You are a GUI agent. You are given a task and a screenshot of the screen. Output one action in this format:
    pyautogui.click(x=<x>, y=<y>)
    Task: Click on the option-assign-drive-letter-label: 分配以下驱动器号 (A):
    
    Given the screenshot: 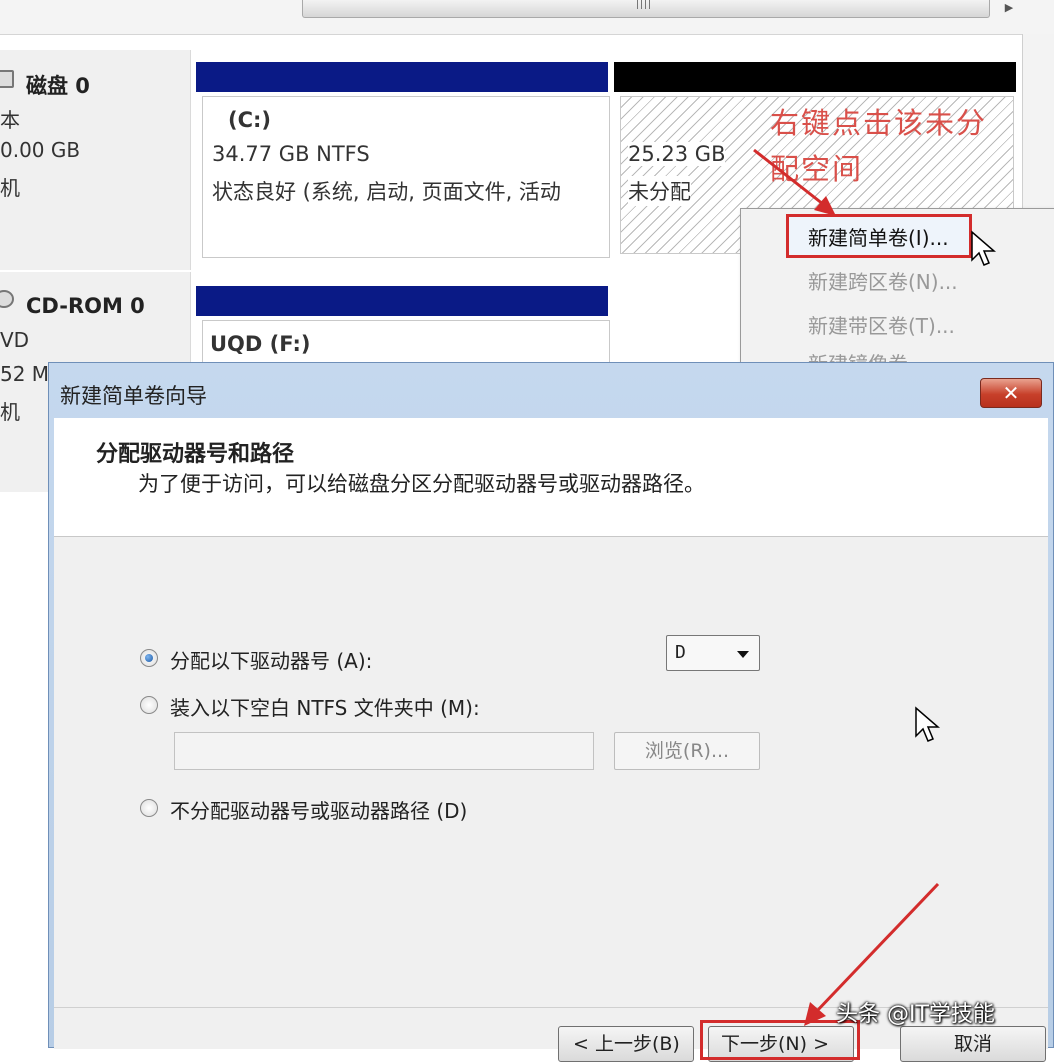 What is the action you would take?
    pyautogui.click(x=271, y=659)
    